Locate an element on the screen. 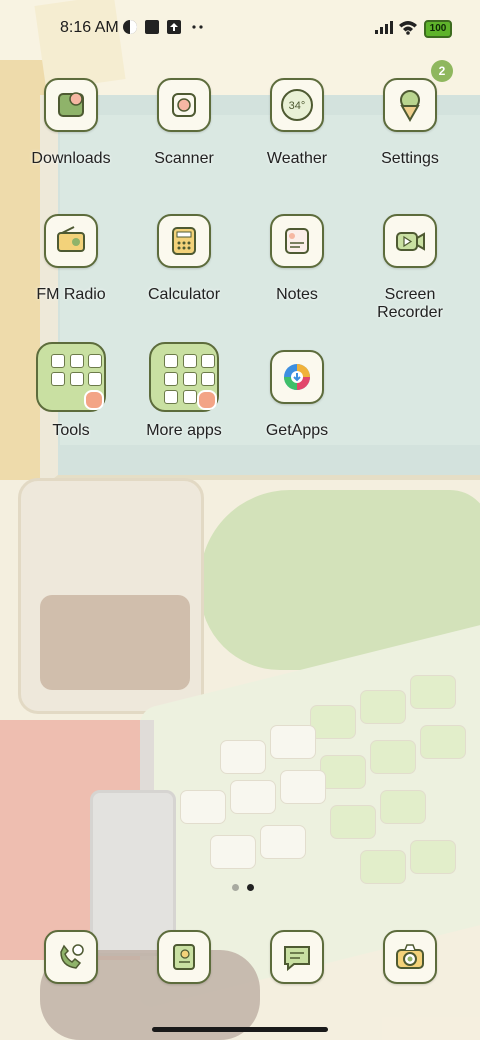 This screenshot has height=1040, width=480. weather-icon: 34° is located at coordinates (297, 105).